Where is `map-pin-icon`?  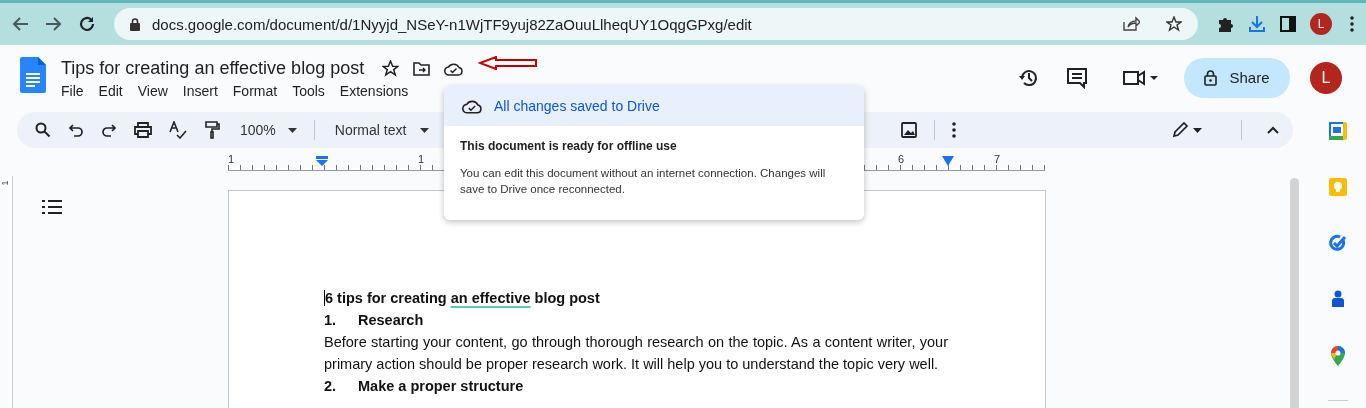 map-pin-icon is located at coordinates (1338, 356).